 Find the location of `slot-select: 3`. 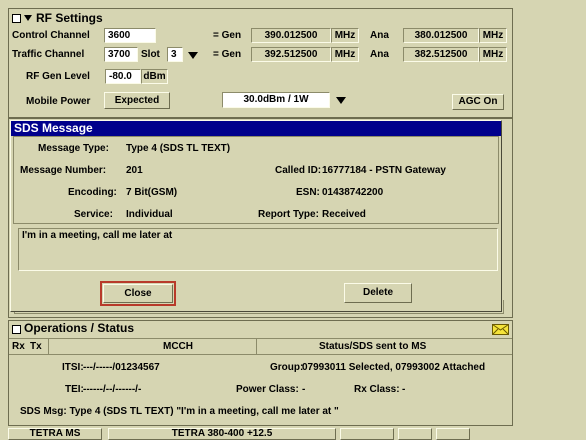

slot-select: 3 is located at coordinates (175, 54).